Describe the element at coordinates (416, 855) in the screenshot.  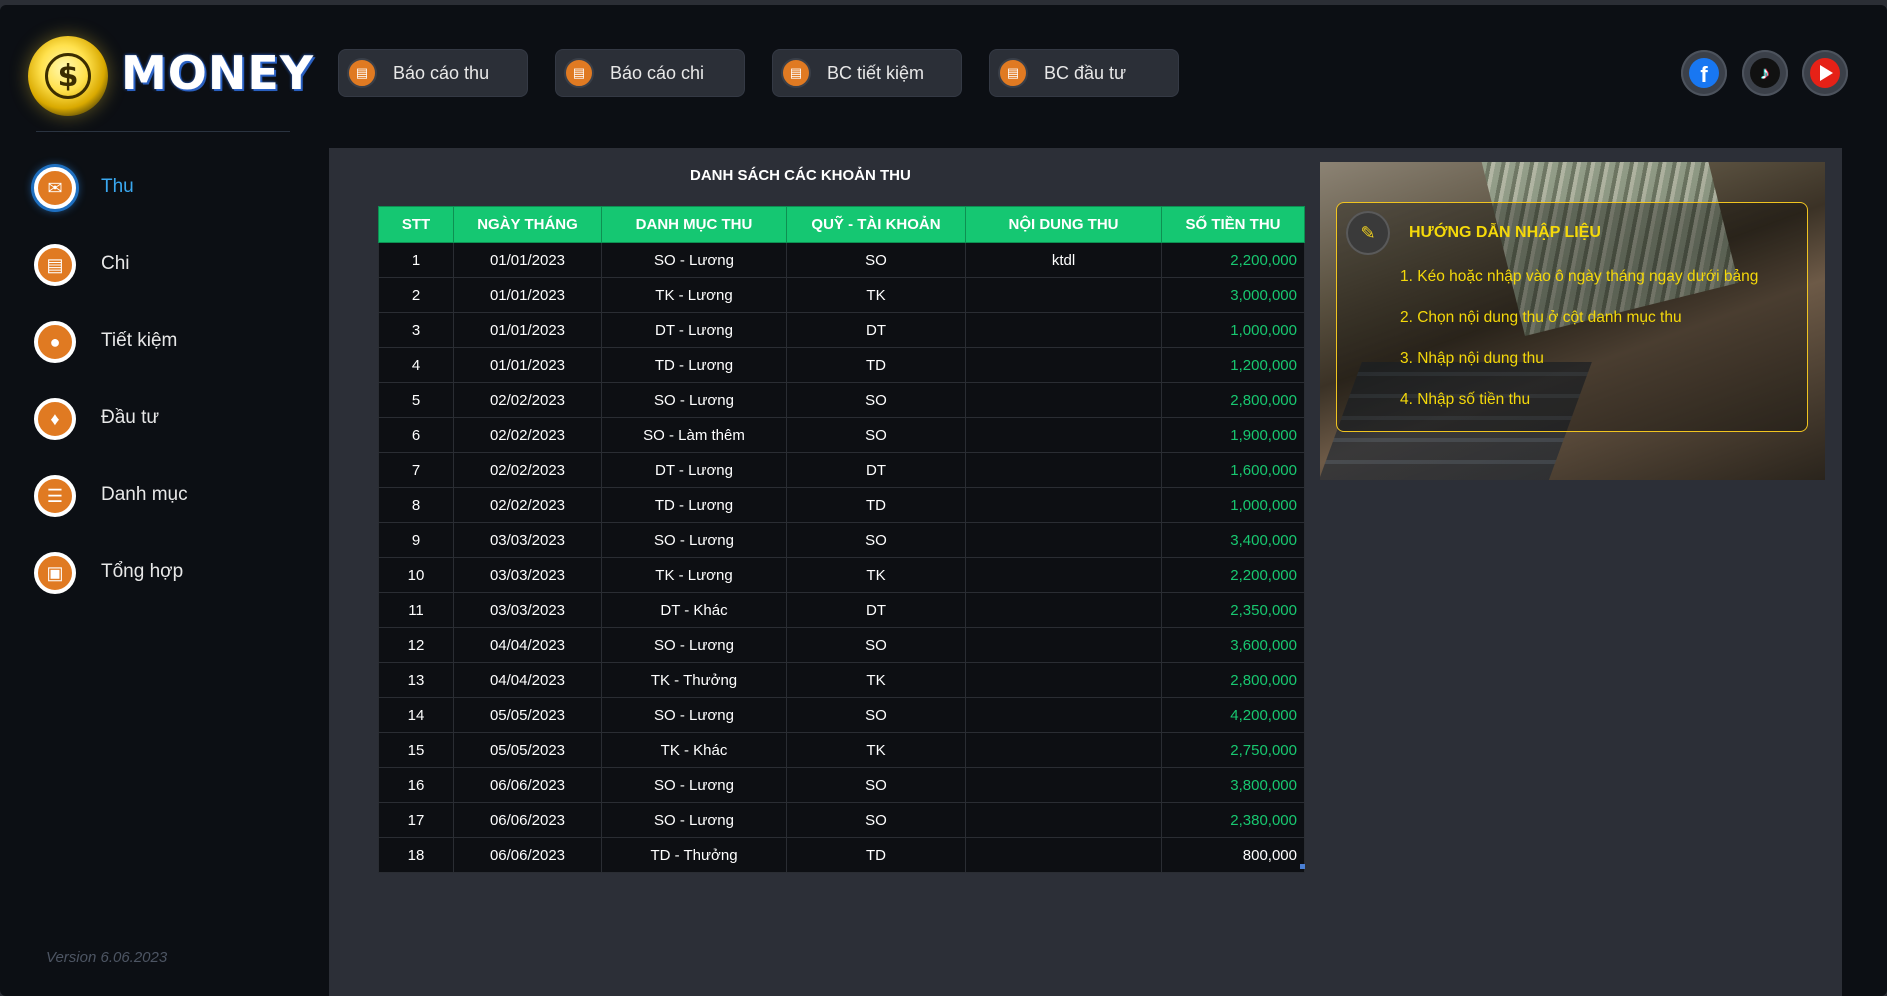
I see `cell-stt: 18` at that location.